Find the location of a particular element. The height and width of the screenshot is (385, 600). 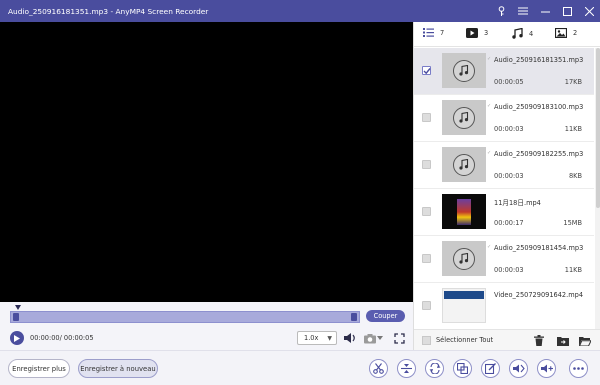

tab-audio-count: 4 is located at coordinates (531, 33).